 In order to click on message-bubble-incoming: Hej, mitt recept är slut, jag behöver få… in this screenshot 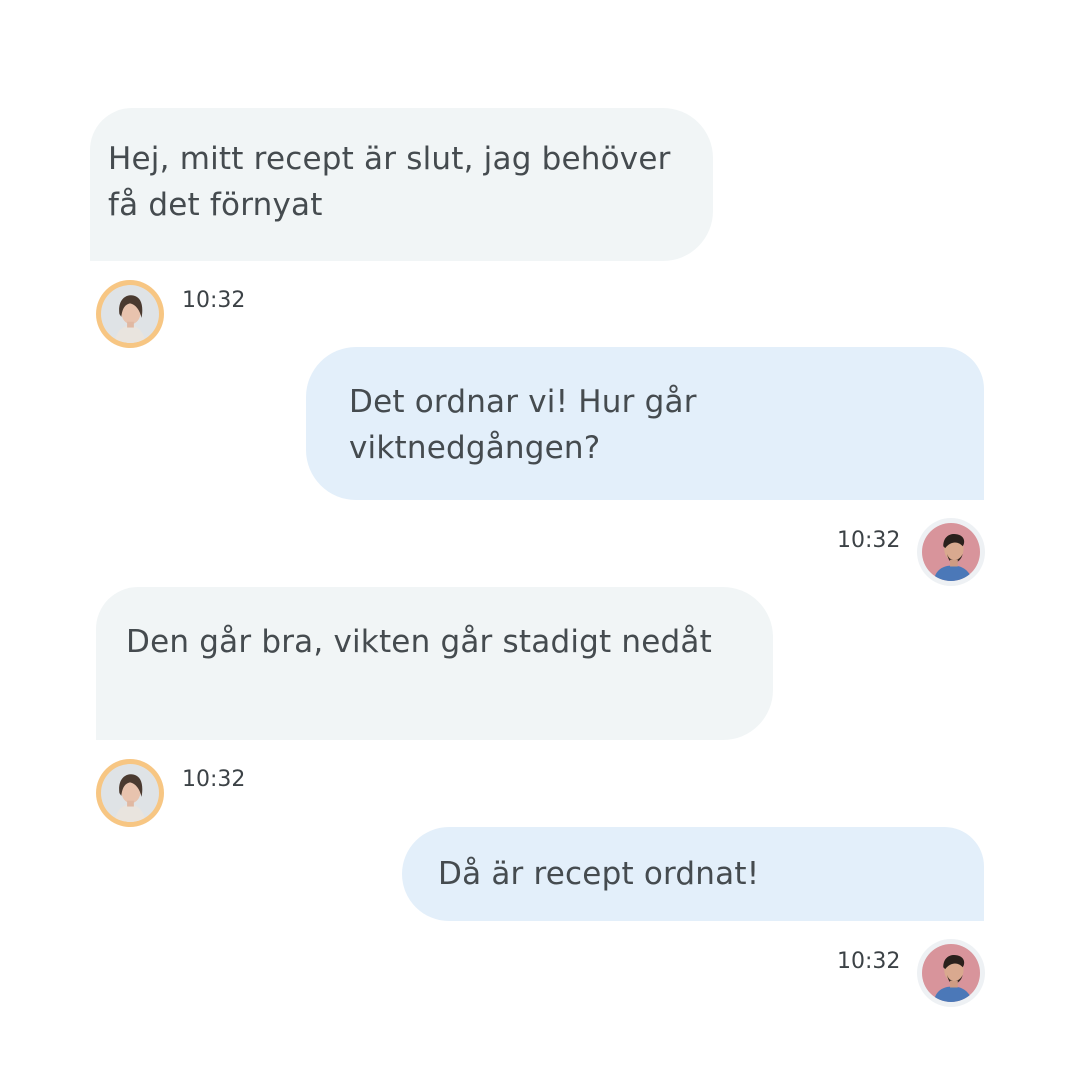, I will do `click(401, 184)`.